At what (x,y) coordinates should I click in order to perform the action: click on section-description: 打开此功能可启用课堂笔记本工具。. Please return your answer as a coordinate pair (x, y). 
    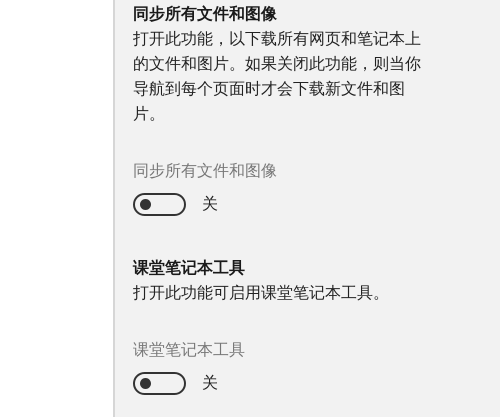
    Looking at the image, I should click on (261, 293).